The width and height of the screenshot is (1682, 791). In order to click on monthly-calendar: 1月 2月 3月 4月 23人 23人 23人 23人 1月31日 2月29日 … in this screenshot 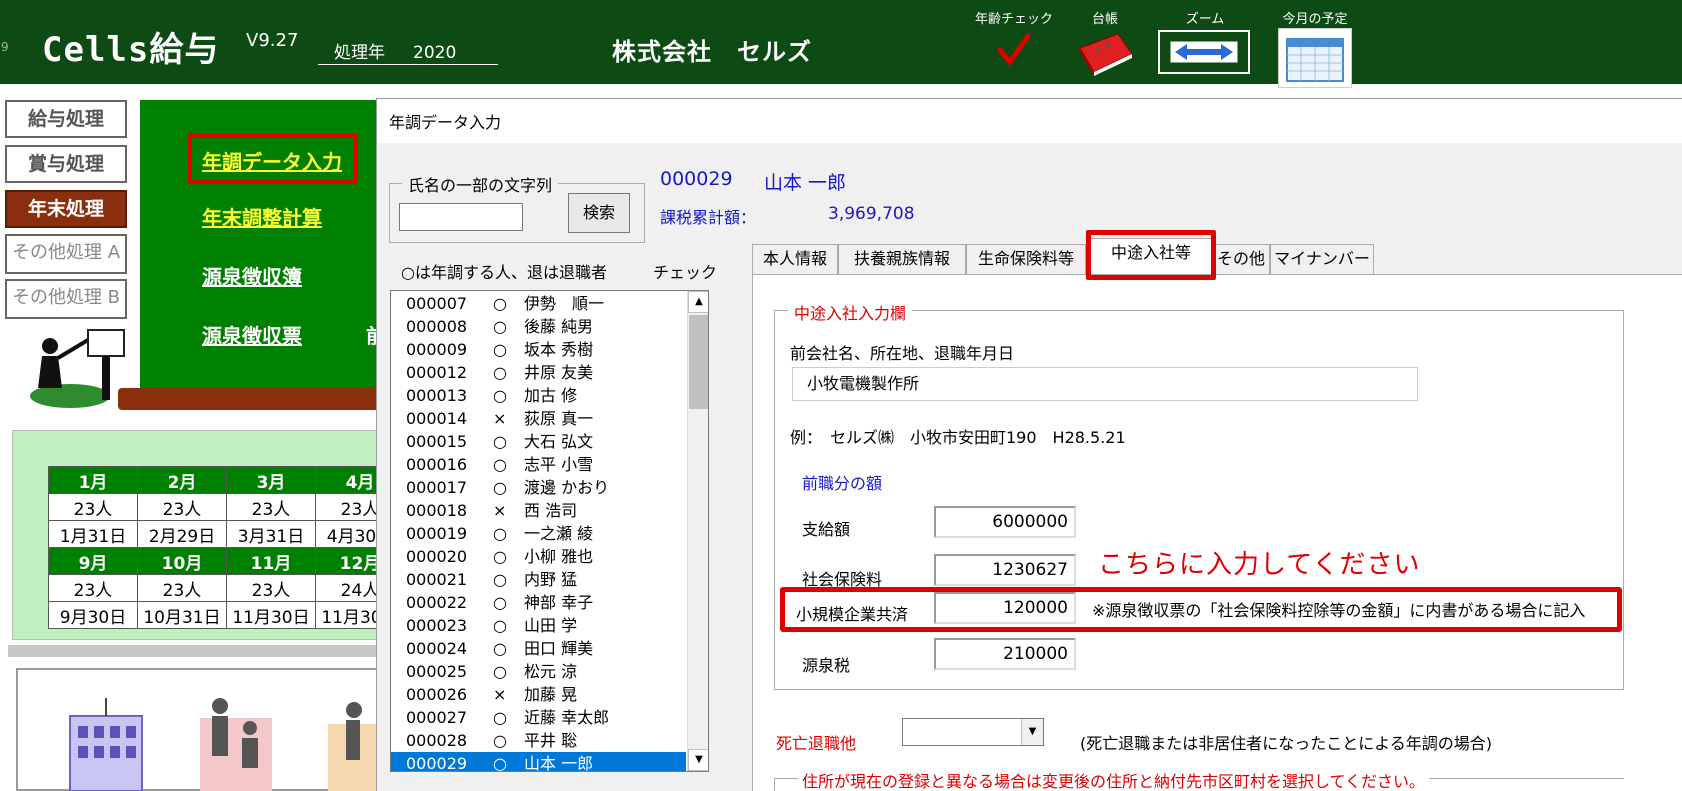, I will do `click(226, 547)`.